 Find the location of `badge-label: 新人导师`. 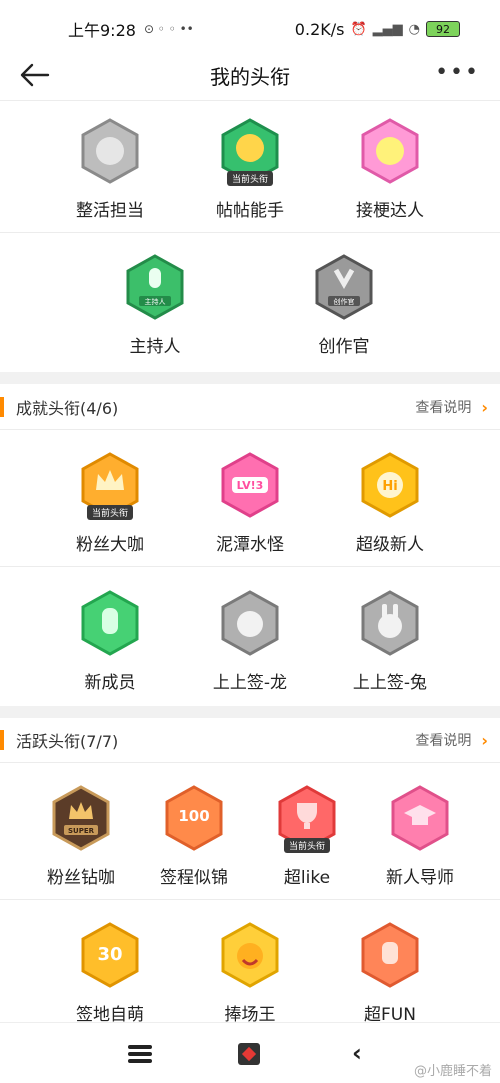

badge-label: 新人导师 is located at coordinates (420, 878).